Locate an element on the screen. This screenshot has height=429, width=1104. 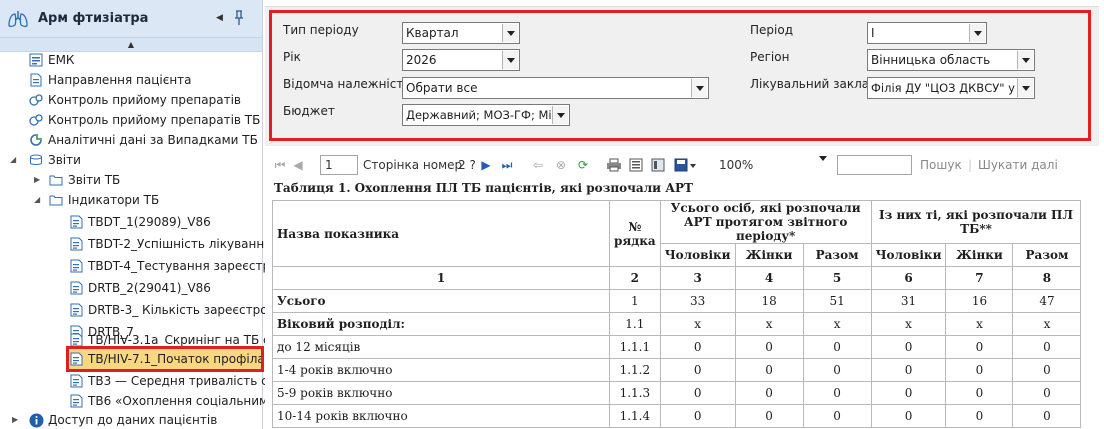
sidebar-report-tbdt4: TBDT-4_Тестування зареєстро is located at coordinates (172, 266).